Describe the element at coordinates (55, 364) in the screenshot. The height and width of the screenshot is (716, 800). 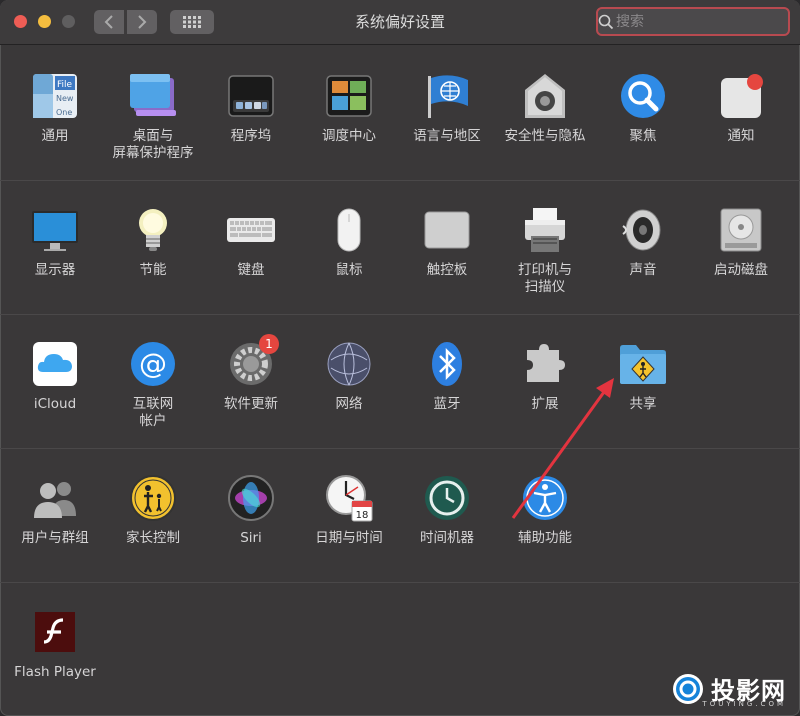
I see `icloud-icon` at that location.